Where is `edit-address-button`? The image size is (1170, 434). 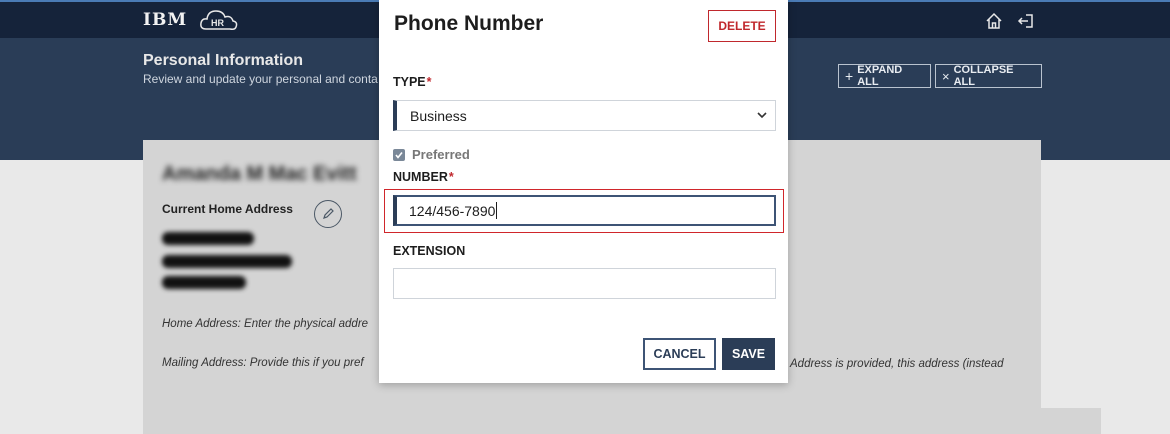
edit-address-button is located at coordinates (328, 214).